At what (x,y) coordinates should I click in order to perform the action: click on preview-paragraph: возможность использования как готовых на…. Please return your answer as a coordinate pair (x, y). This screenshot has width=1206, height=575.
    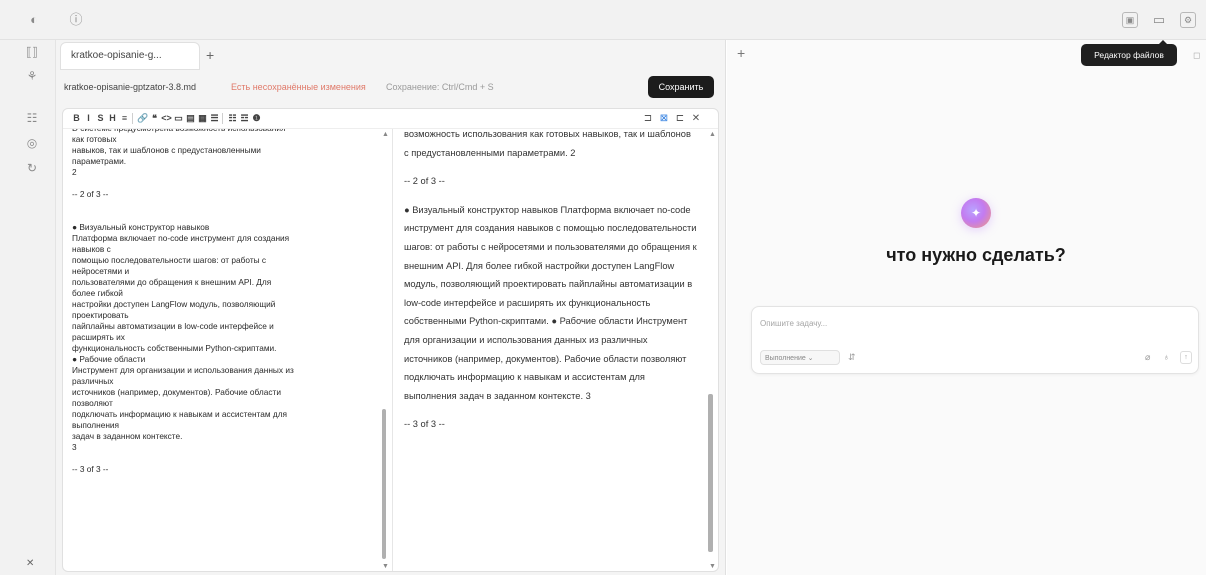
    Looking at the image, I should click on (547, 143).